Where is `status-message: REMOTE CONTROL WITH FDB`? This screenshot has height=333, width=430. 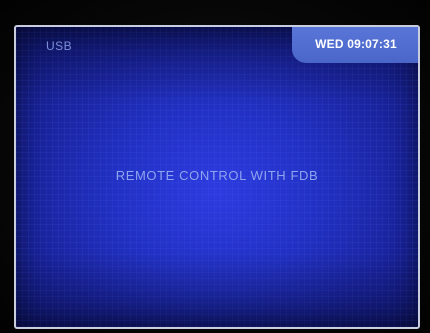 status-message: REMOTE CONTROL WITH FDB is located at coordinates (217, 175).